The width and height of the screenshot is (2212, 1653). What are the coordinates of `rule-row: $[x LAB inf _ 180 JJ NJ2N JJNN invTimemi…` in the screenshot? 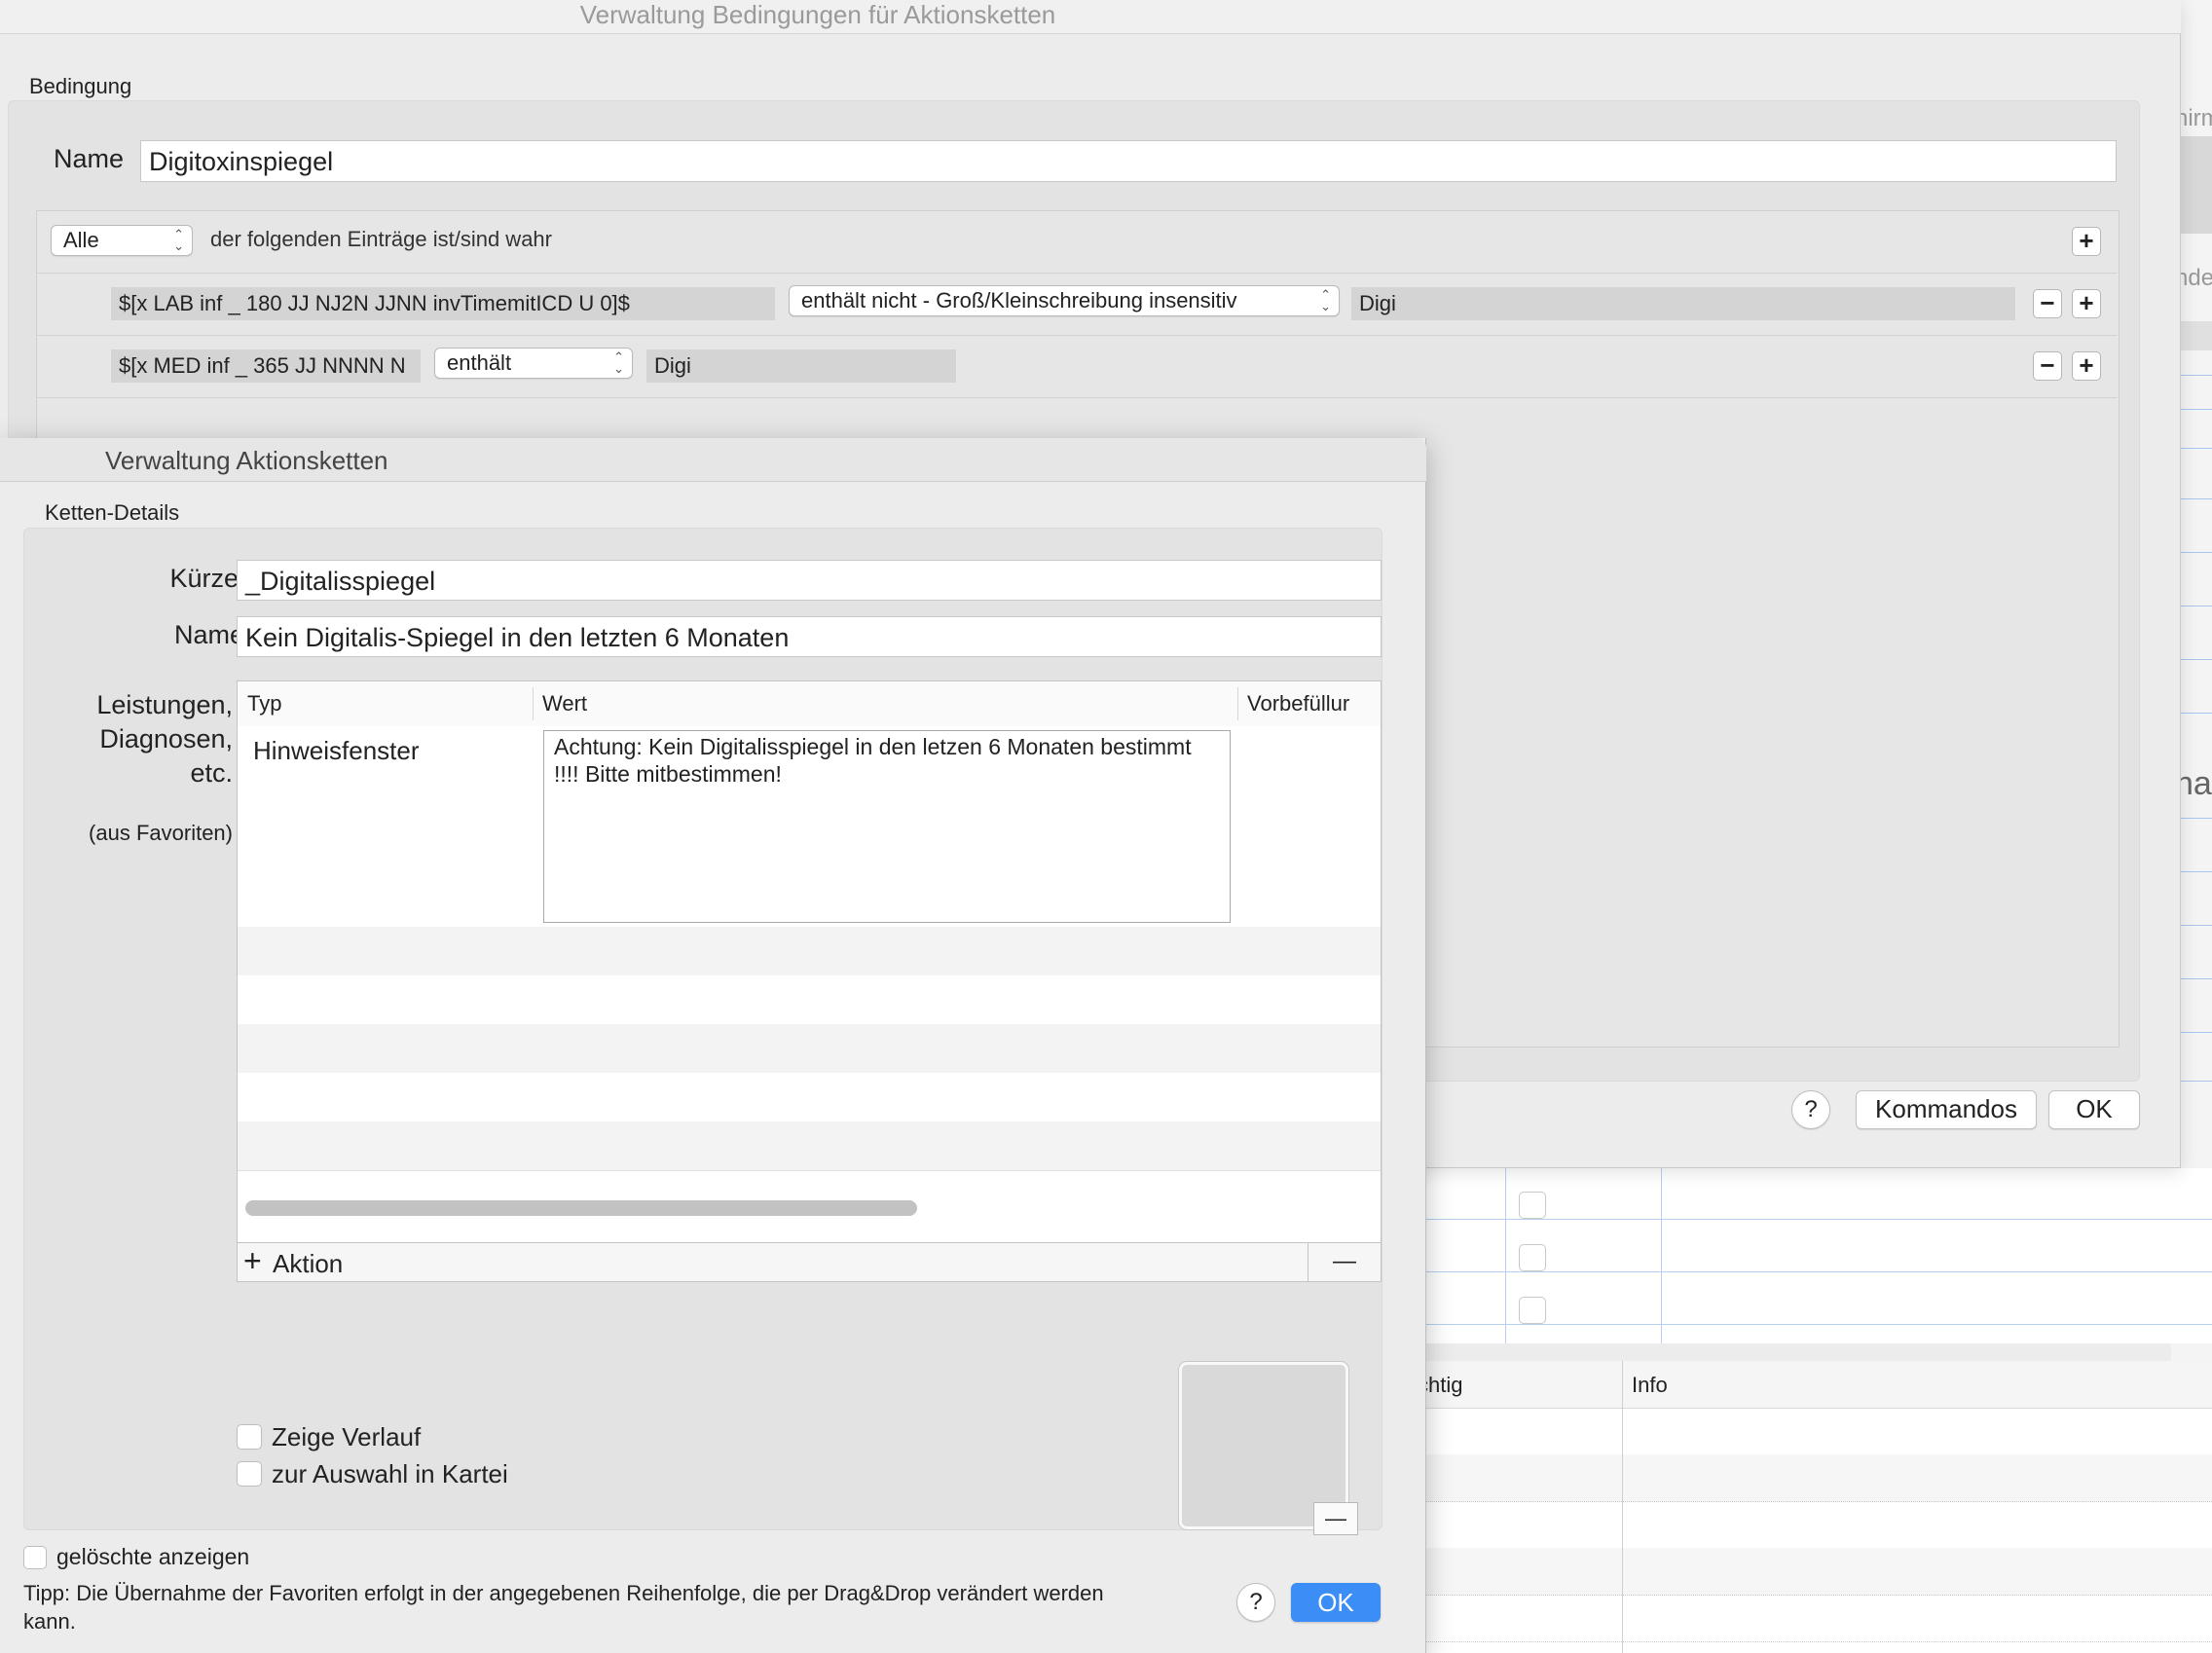 It's located at (1077, 305).